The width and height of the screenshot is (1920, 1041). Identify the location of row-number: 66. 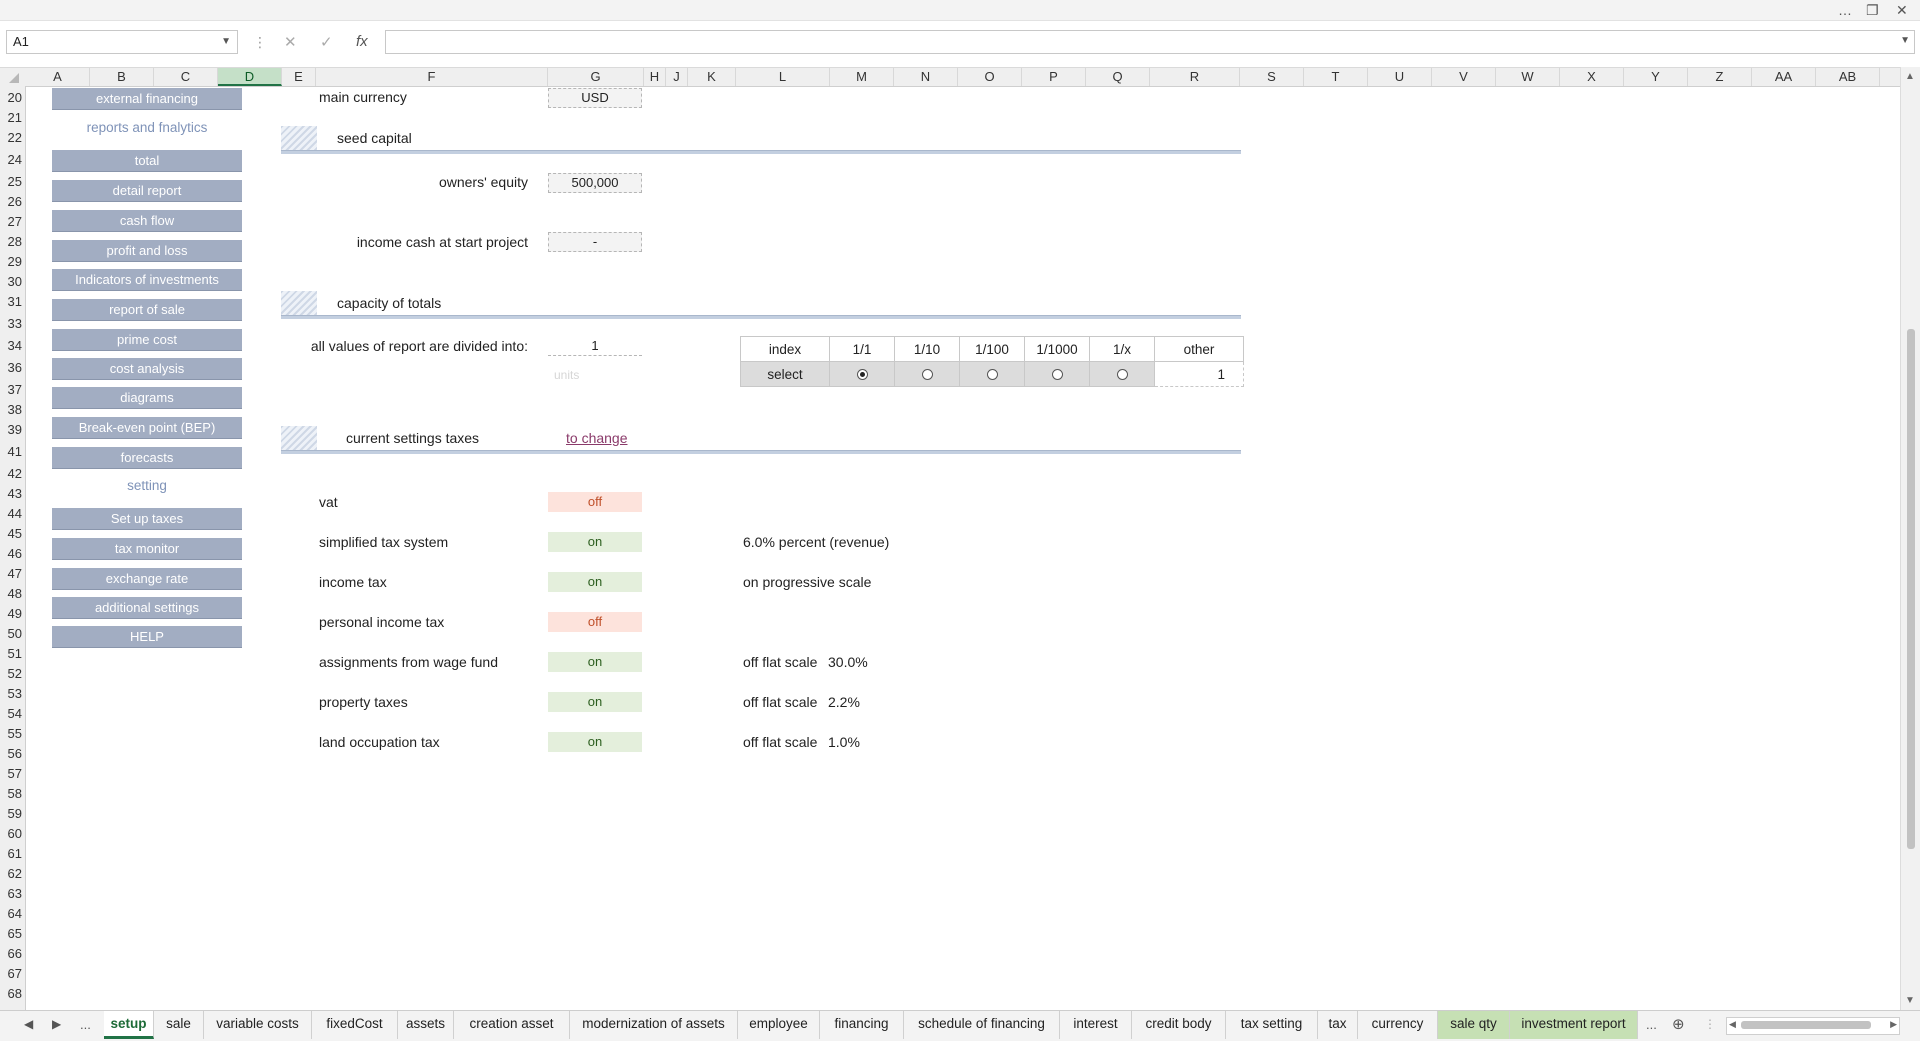
(11, 953).